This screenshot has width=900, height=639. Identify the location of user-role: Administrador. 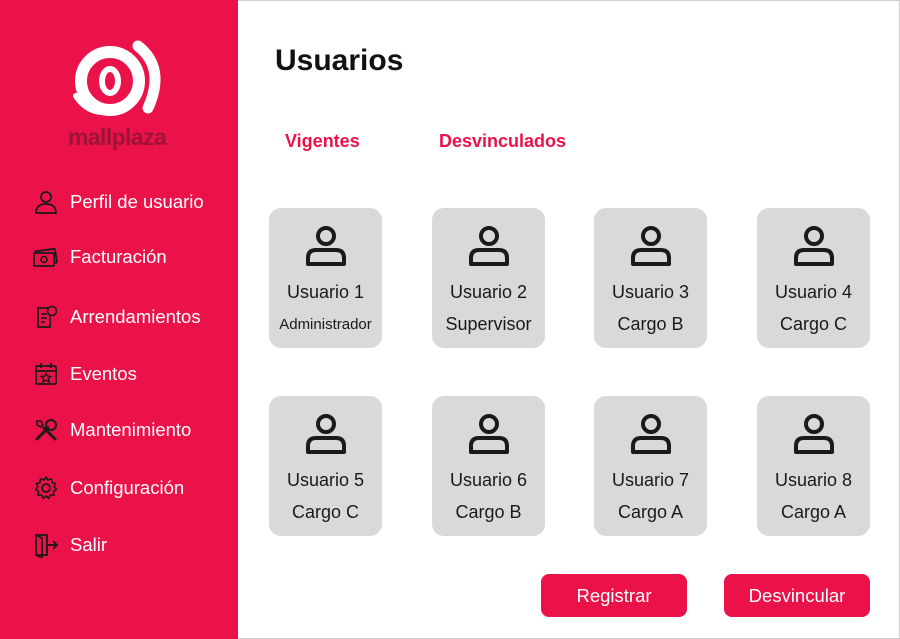
(325, 324).